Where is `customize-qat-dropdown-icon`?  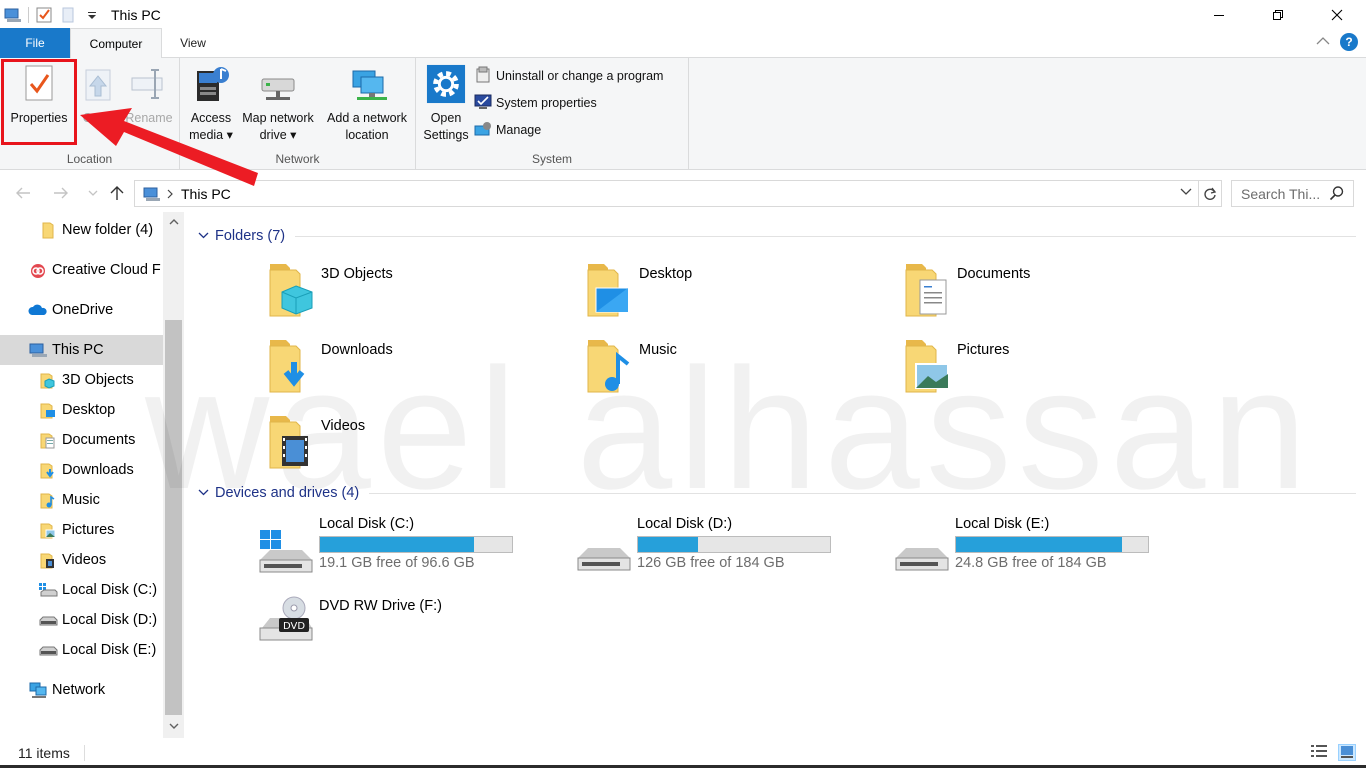 customize-qat-dropdown-icon is located at coordinates (92, 15).